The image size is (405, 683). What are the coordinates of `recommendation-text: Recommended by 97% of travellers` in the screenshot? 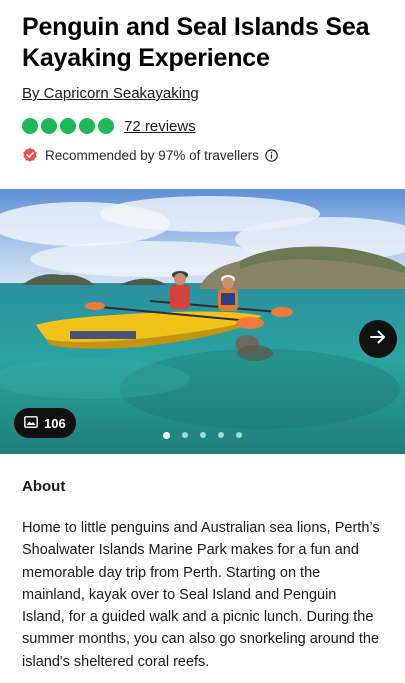 It's located at (152, 155).